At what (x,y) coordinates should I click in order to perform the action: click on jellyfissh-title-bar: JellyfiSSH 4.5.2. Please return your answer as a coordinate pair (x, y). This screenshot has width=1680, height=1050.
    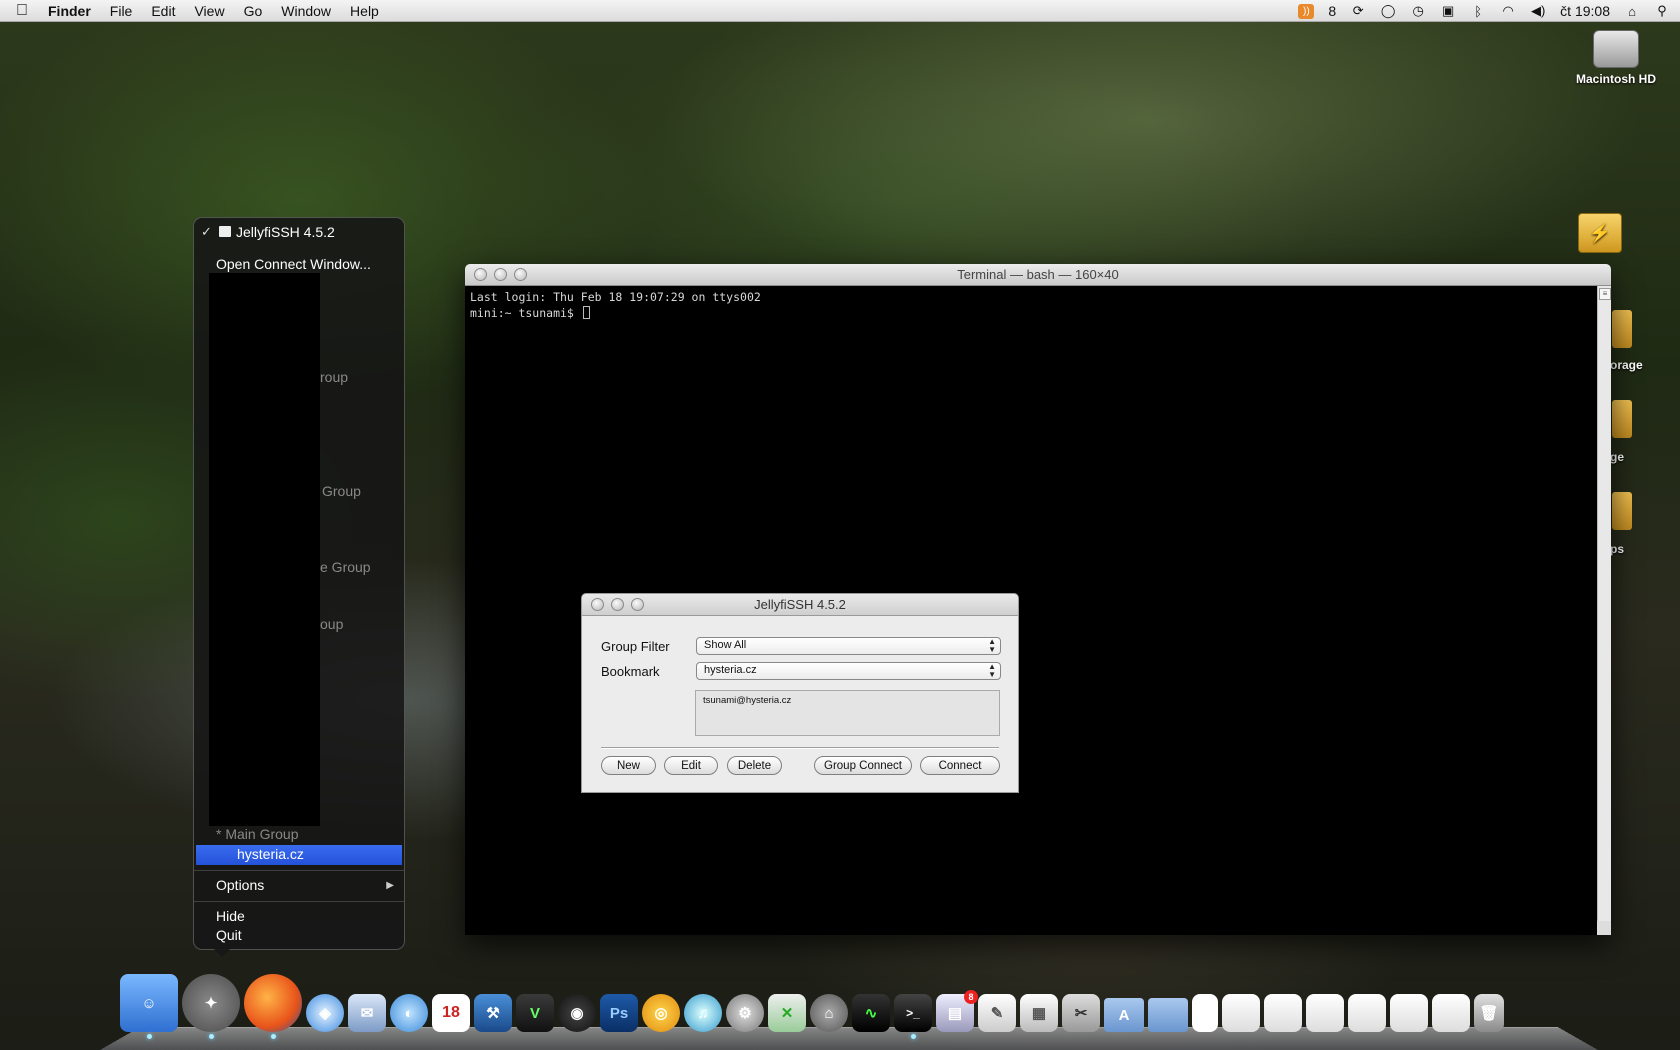
    Looking at the image, I should click on (800, 605).